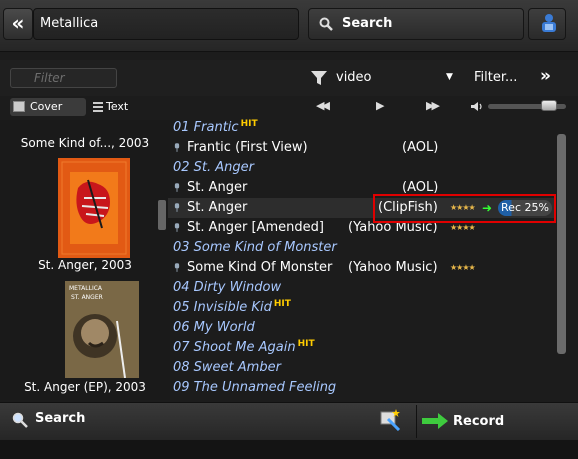 This screenshot has height=459, width=578. What do you see at coordinates (362, 248) in the screenshot?
I see `album-group-row: 03 Some Kind of Monster` at bounding box center [362, 248].